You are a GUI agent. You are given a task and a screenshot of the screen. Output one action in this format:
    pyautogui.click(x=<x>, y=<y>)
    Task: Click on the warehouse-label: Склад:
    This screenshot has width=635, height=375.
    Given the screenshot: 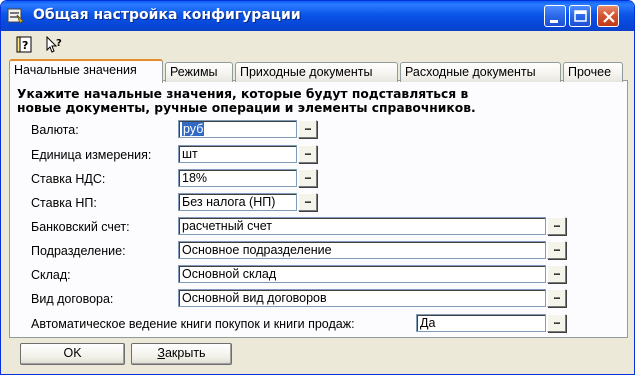 What is the action you would take?
    pyautogui.click(x=51, y=275)
    